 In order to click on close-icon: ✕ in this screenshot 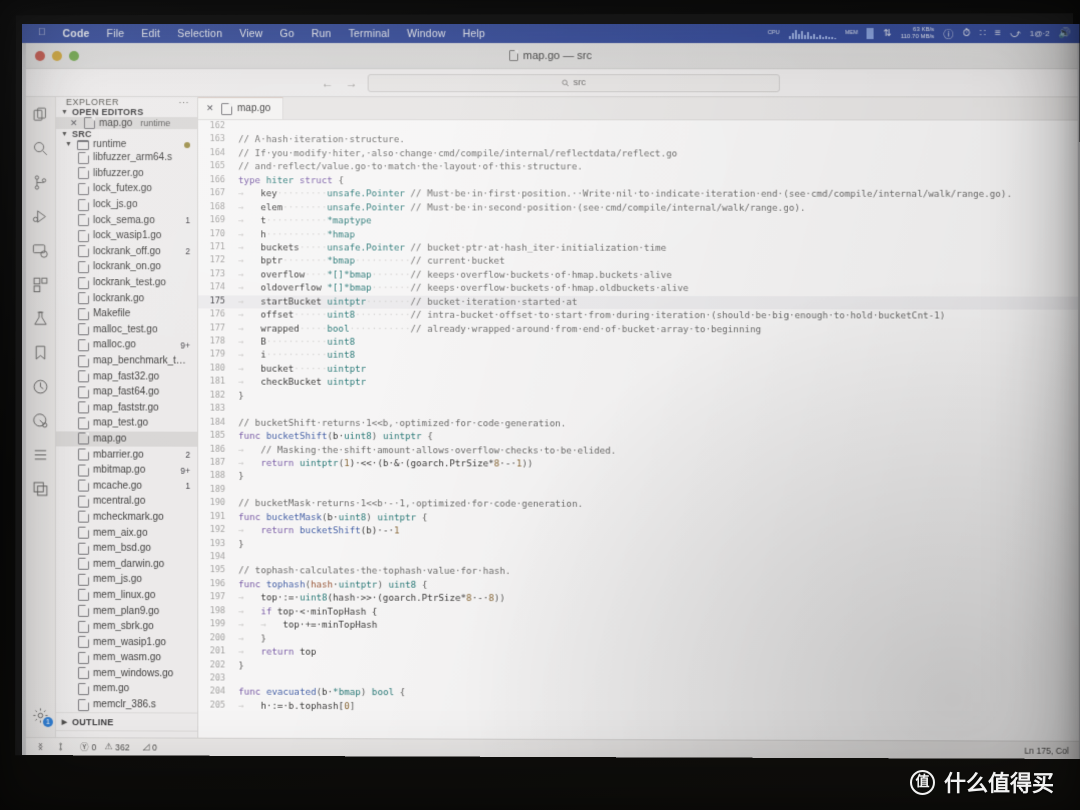, I will do `click(75, 123)`.